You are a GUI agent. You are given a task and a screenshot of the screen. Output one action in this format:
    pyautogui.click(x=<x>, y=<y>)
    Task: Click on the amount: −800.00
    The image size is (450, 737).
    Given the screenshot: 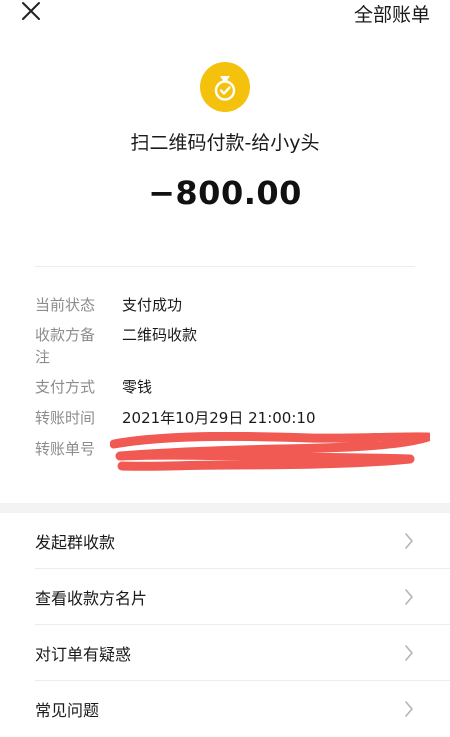 What is the action you would take?
    pyautogui.click(x=225, y=193)
    